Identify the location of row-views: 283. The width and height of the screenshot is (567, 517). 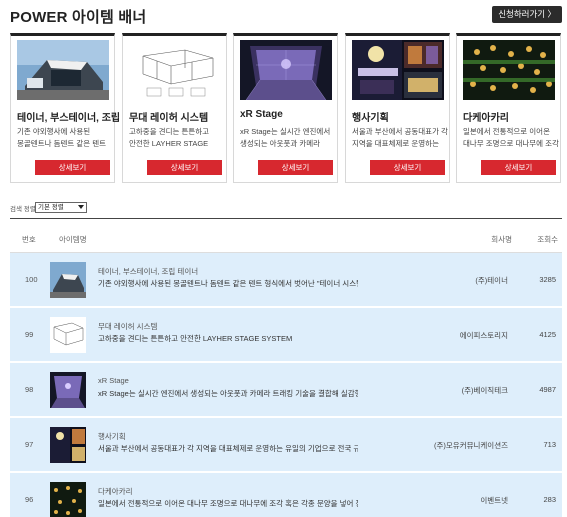
(549, 499).